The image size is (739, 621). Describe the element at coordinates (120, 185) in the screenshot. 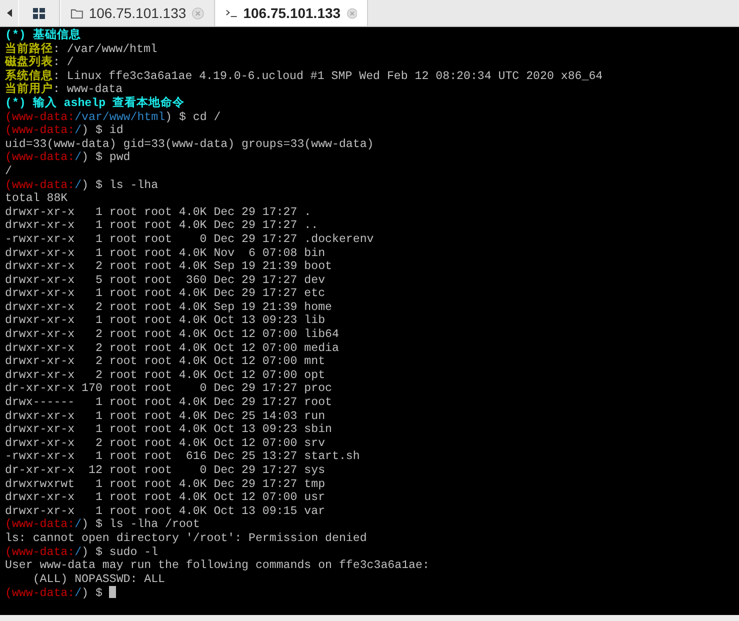

I see `command-text: ) $ ls -lha` at that location.